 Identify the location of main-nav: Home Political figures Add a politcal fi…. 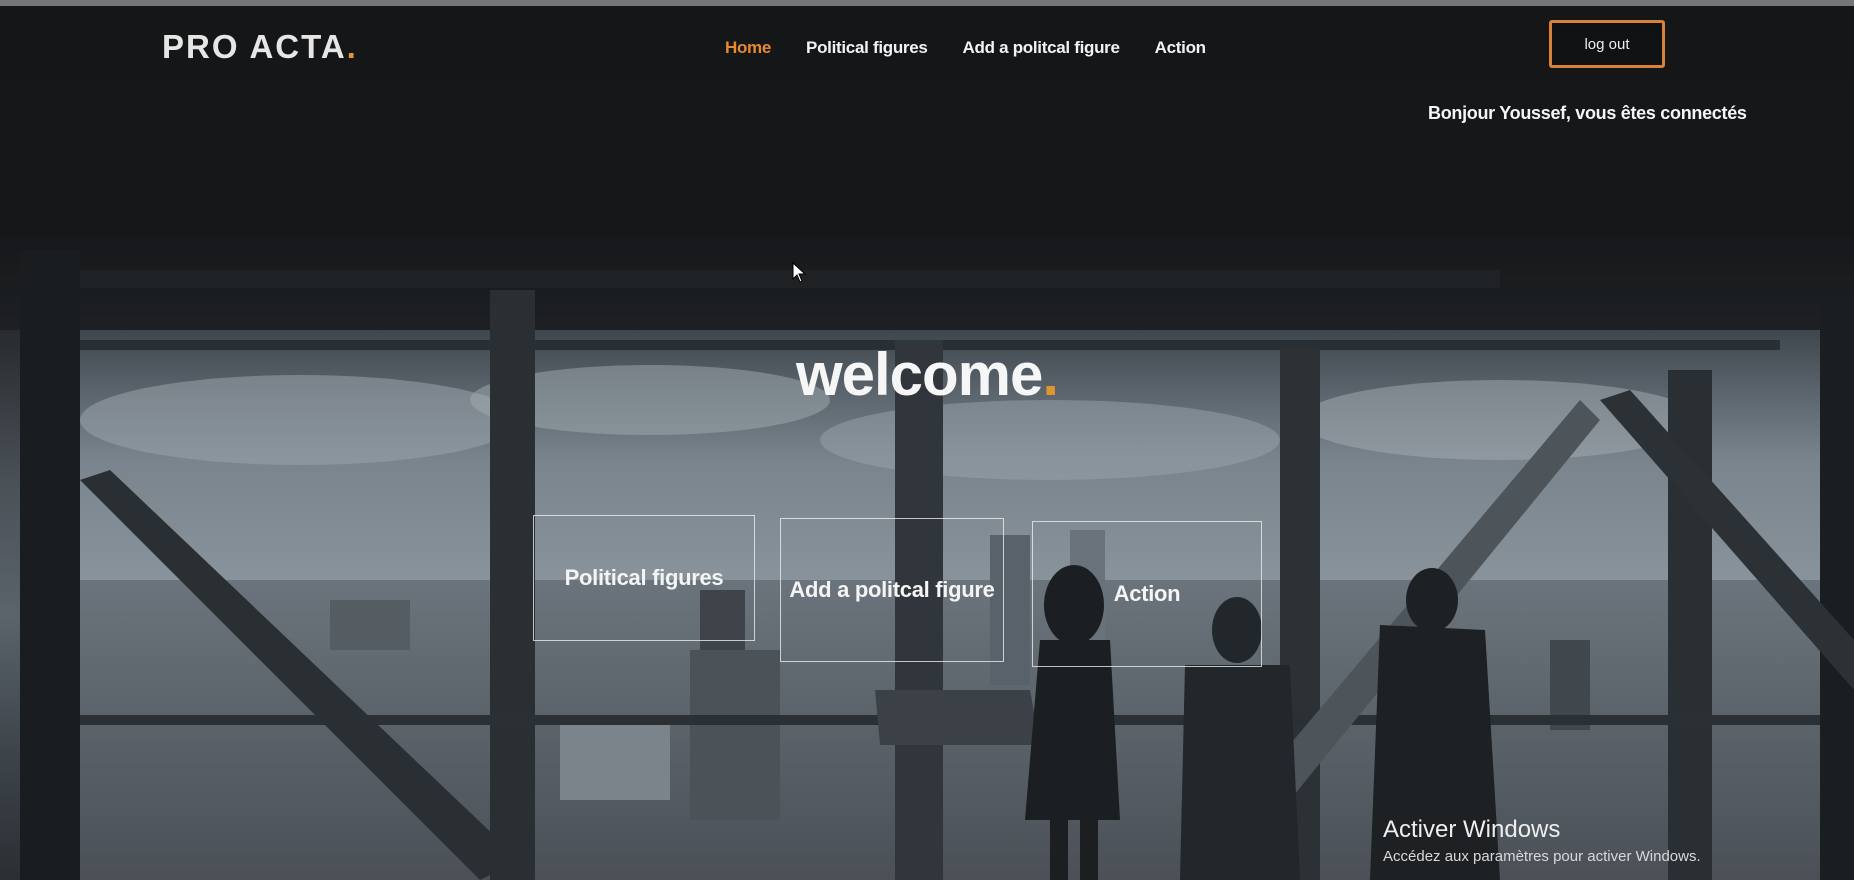
(983, 48).